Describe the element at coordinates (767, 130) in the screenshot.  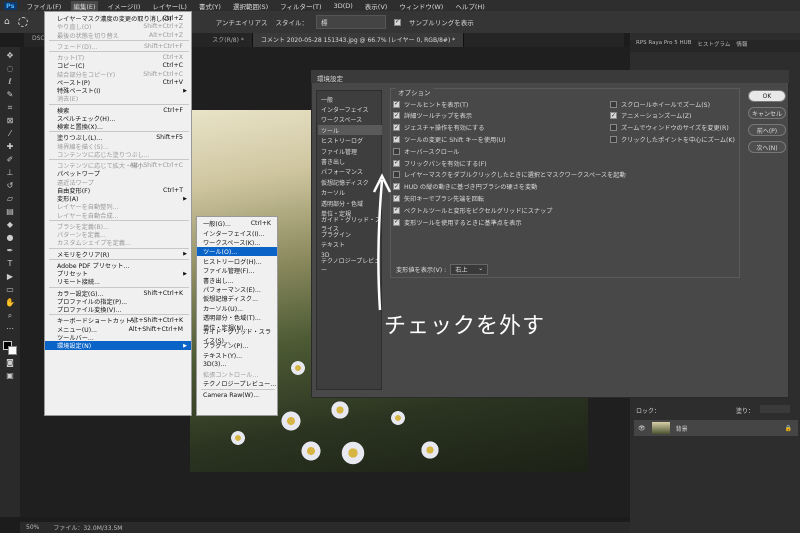
I see `prev-button: 前へ(P)` at that location.